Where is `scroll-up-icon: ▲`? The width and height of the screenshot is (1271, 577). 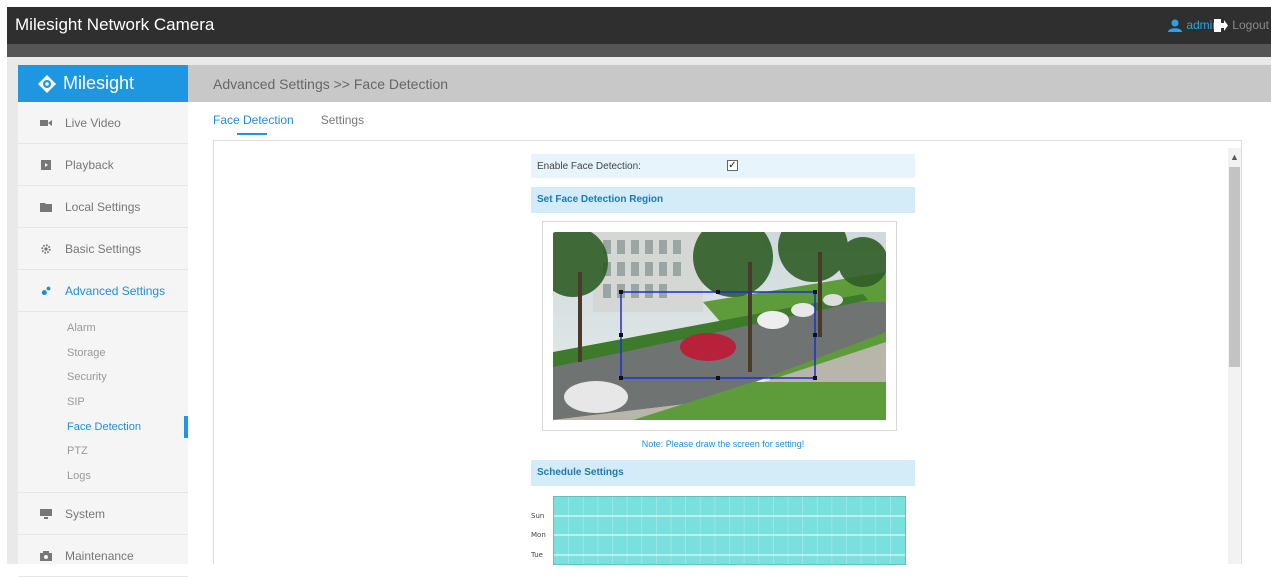
scroll-up-icon: ▲ is located at coordinates (1234, 157).